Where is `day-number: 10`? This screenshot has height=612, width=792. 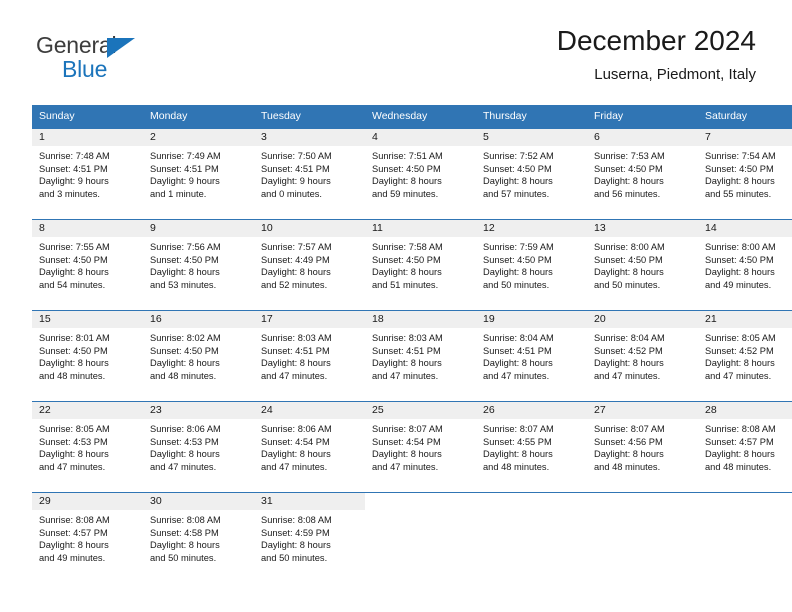 day-number: 10 is located at coordinates (309, 228).